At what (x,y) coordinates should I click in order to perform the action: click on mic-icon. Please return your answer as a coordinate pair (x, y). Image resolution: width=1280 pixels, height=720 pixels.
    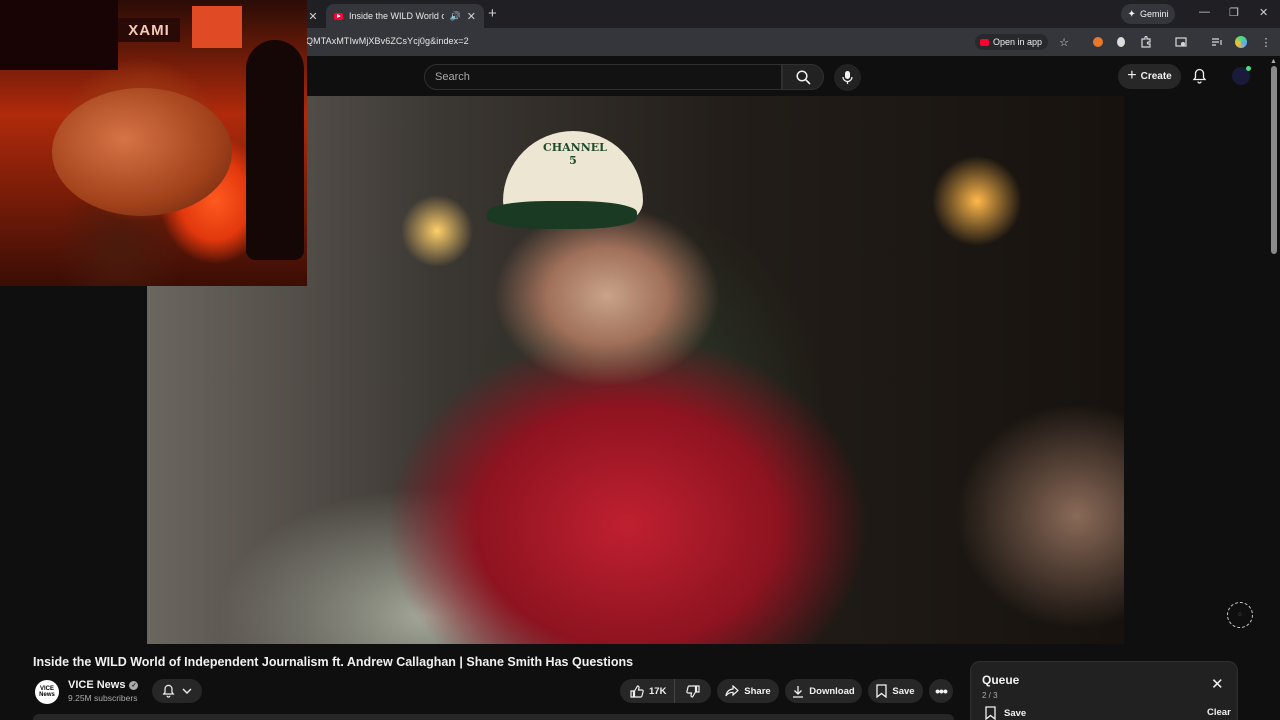
    Looking at the image, I should click on (847, 77).